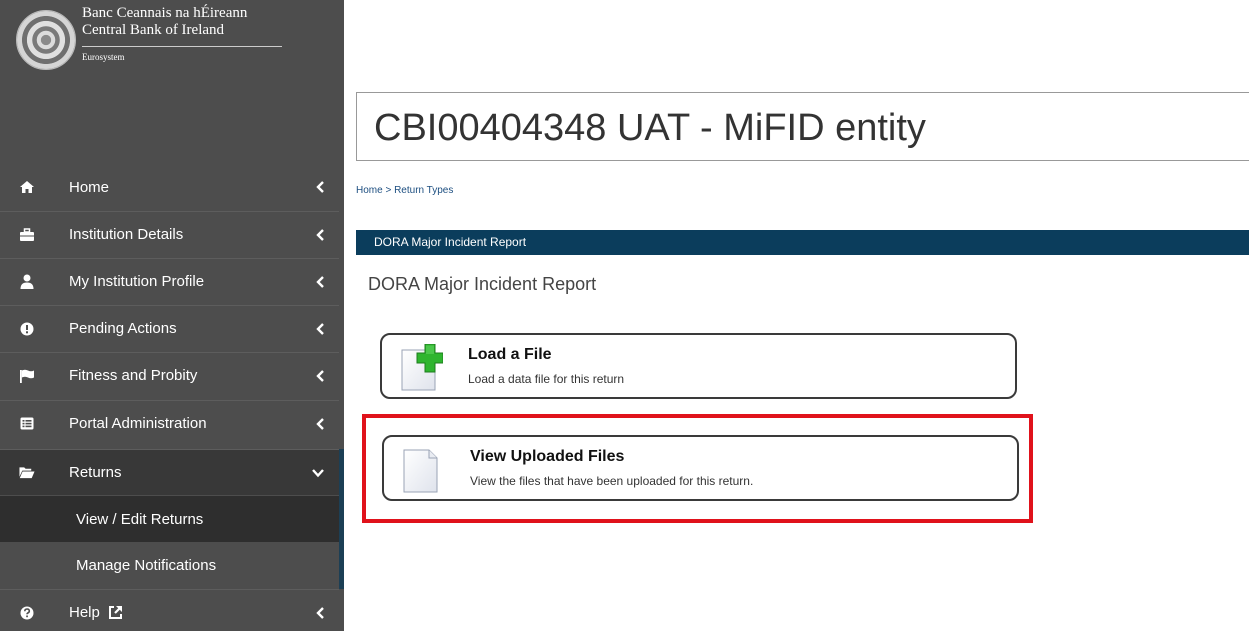 This screenshot has height=635, width=1249. I want to click on section-heading: DORA Major Incident Report, so click(482, 284).